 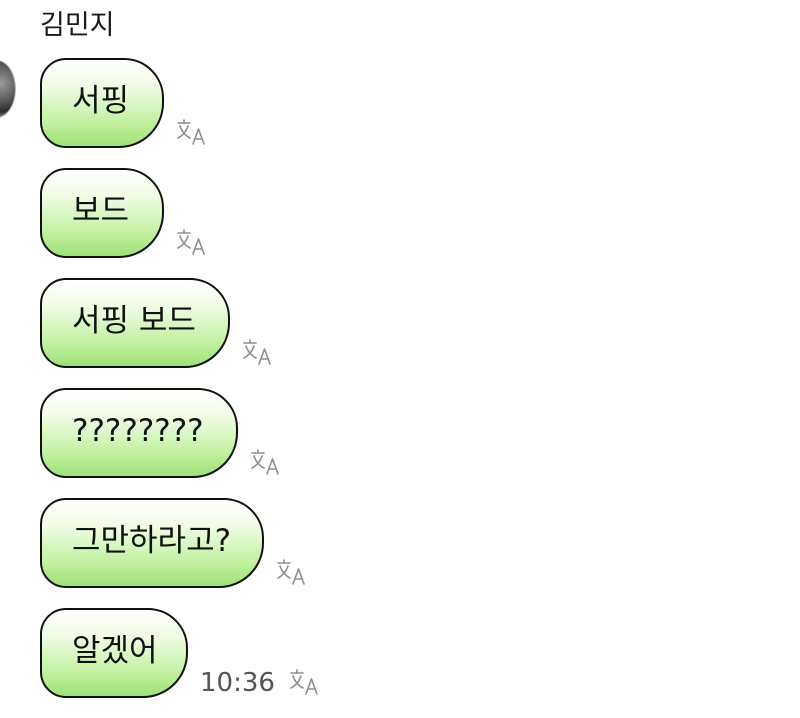 I want to click on sender-name: 김민지, so click(x=77, y=25).